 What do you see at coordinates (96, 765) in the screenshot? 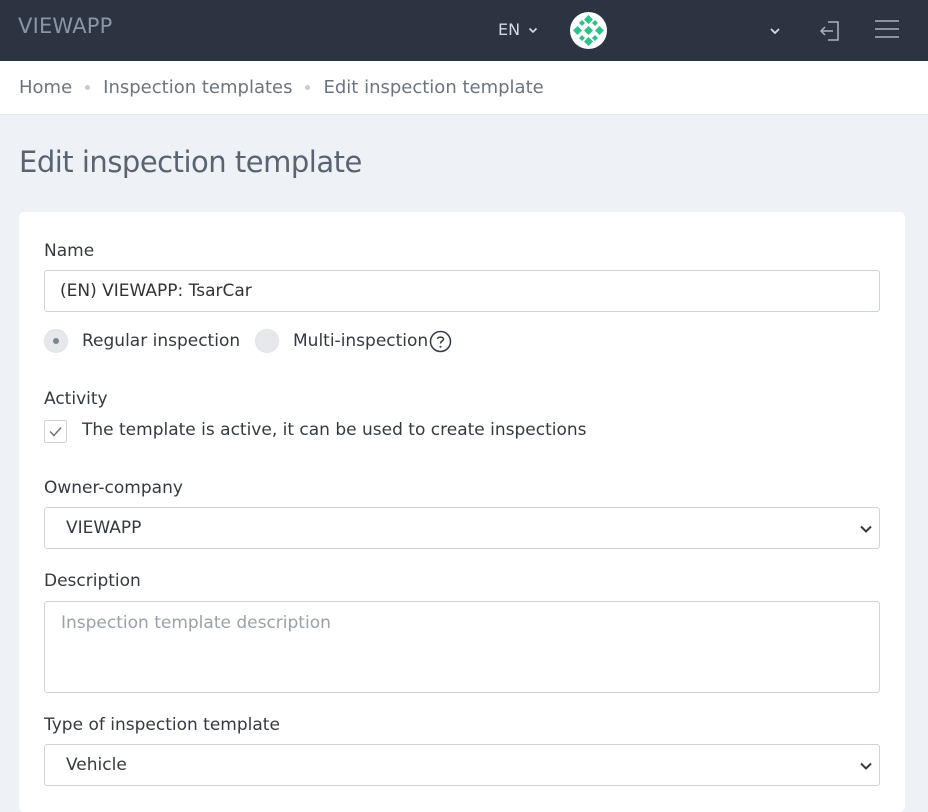
I see `template-type-value: Vehicle` at bounding box center [96, 765].